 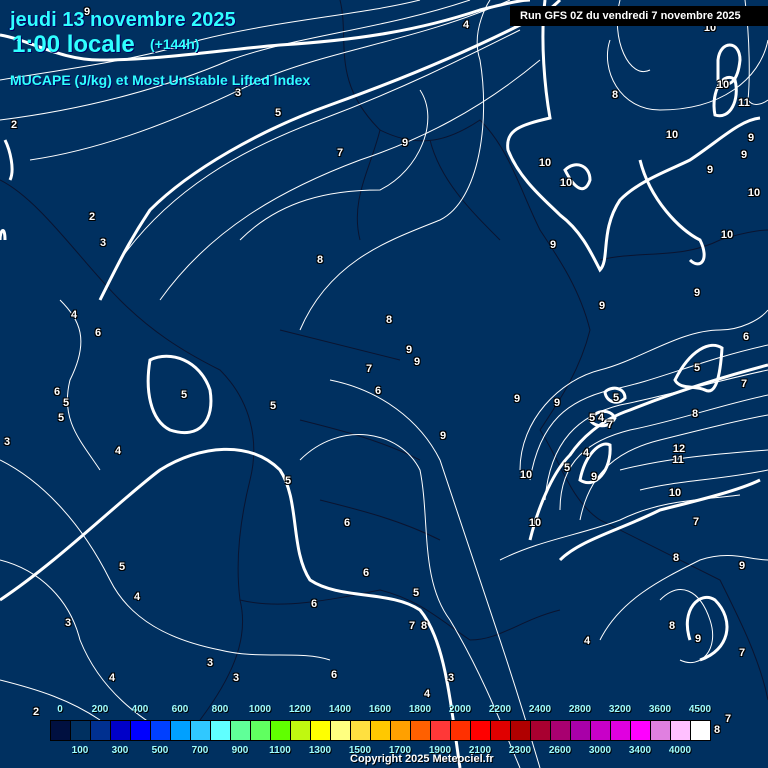 What do you see at coordinates (680, 750) in the screenshot?
I see `legend-tick-label: 4000` at bounding box center [680, 750].